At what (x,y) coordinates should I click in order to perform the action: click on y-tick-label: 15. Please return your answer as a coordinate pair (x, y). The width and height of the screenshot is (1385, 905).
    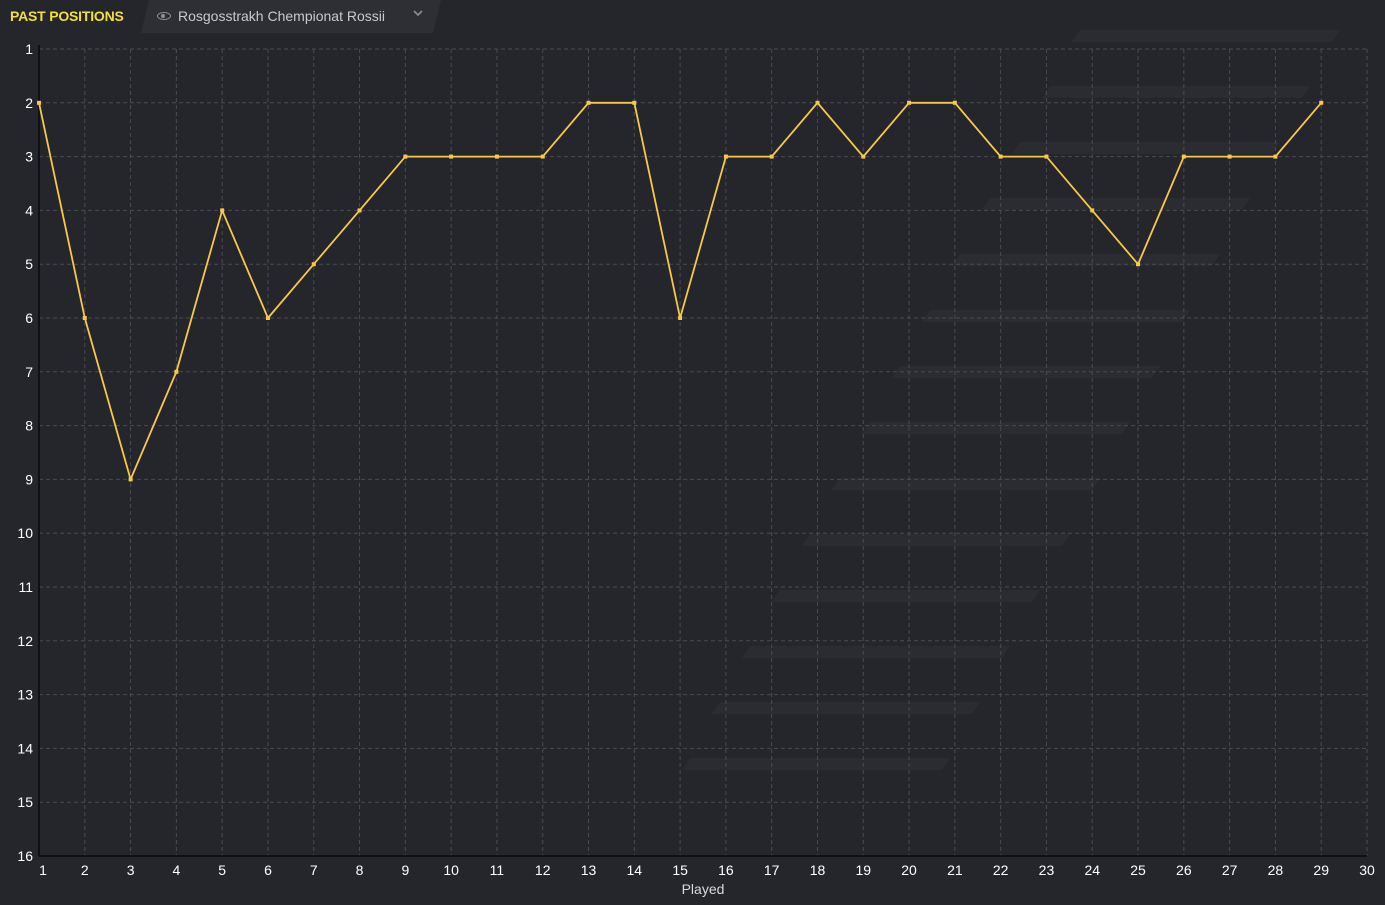
    Looking at the image, I should click on (25, 802).